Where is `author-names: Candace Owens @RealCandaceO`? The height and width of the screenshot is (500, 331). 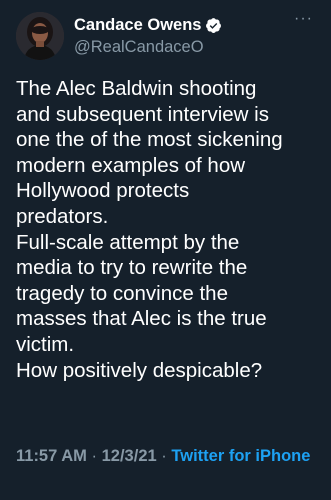
author-names: Candace Owens @RealCandaceO is located at coordinates (148, 35).